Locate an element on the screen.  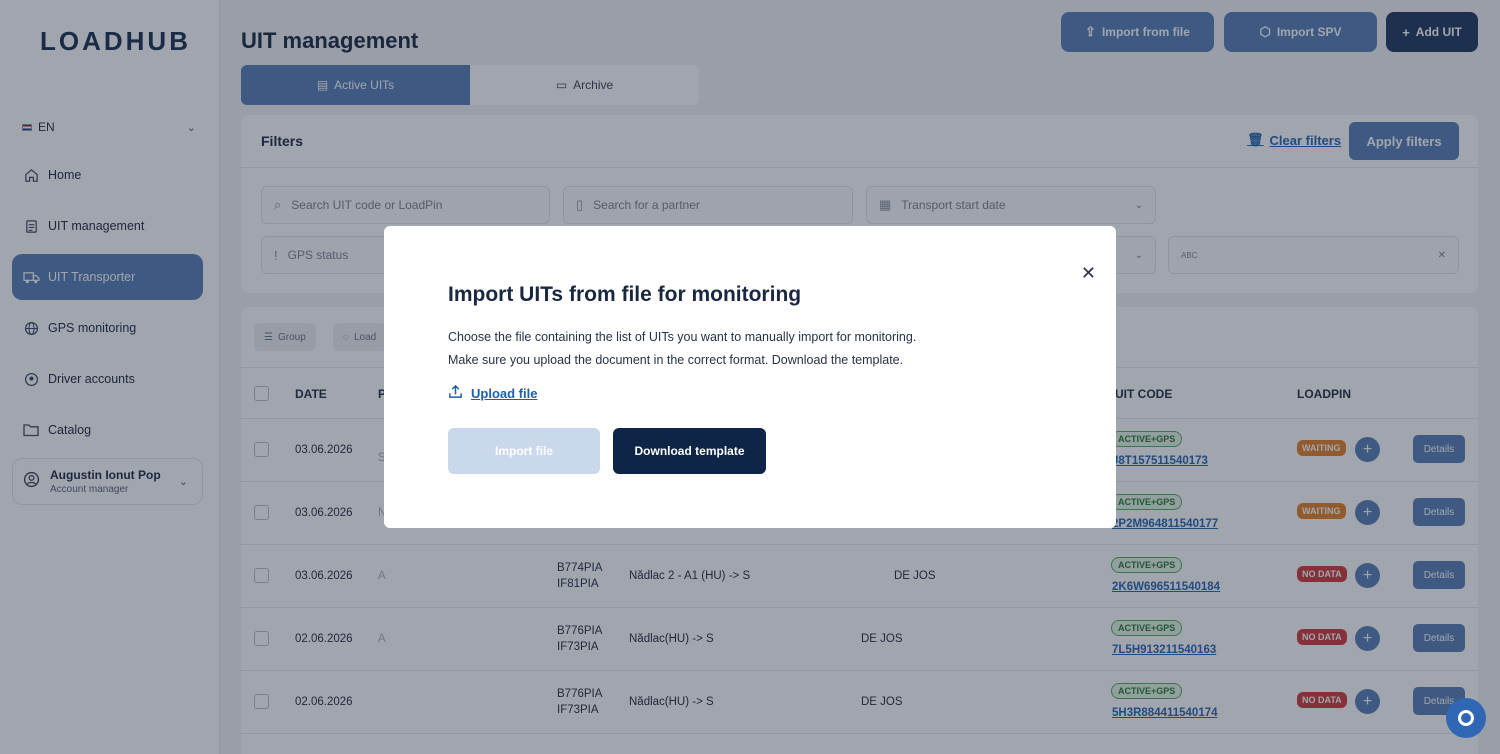
close-icon: ✕ is located at coordinates (1088, 273).